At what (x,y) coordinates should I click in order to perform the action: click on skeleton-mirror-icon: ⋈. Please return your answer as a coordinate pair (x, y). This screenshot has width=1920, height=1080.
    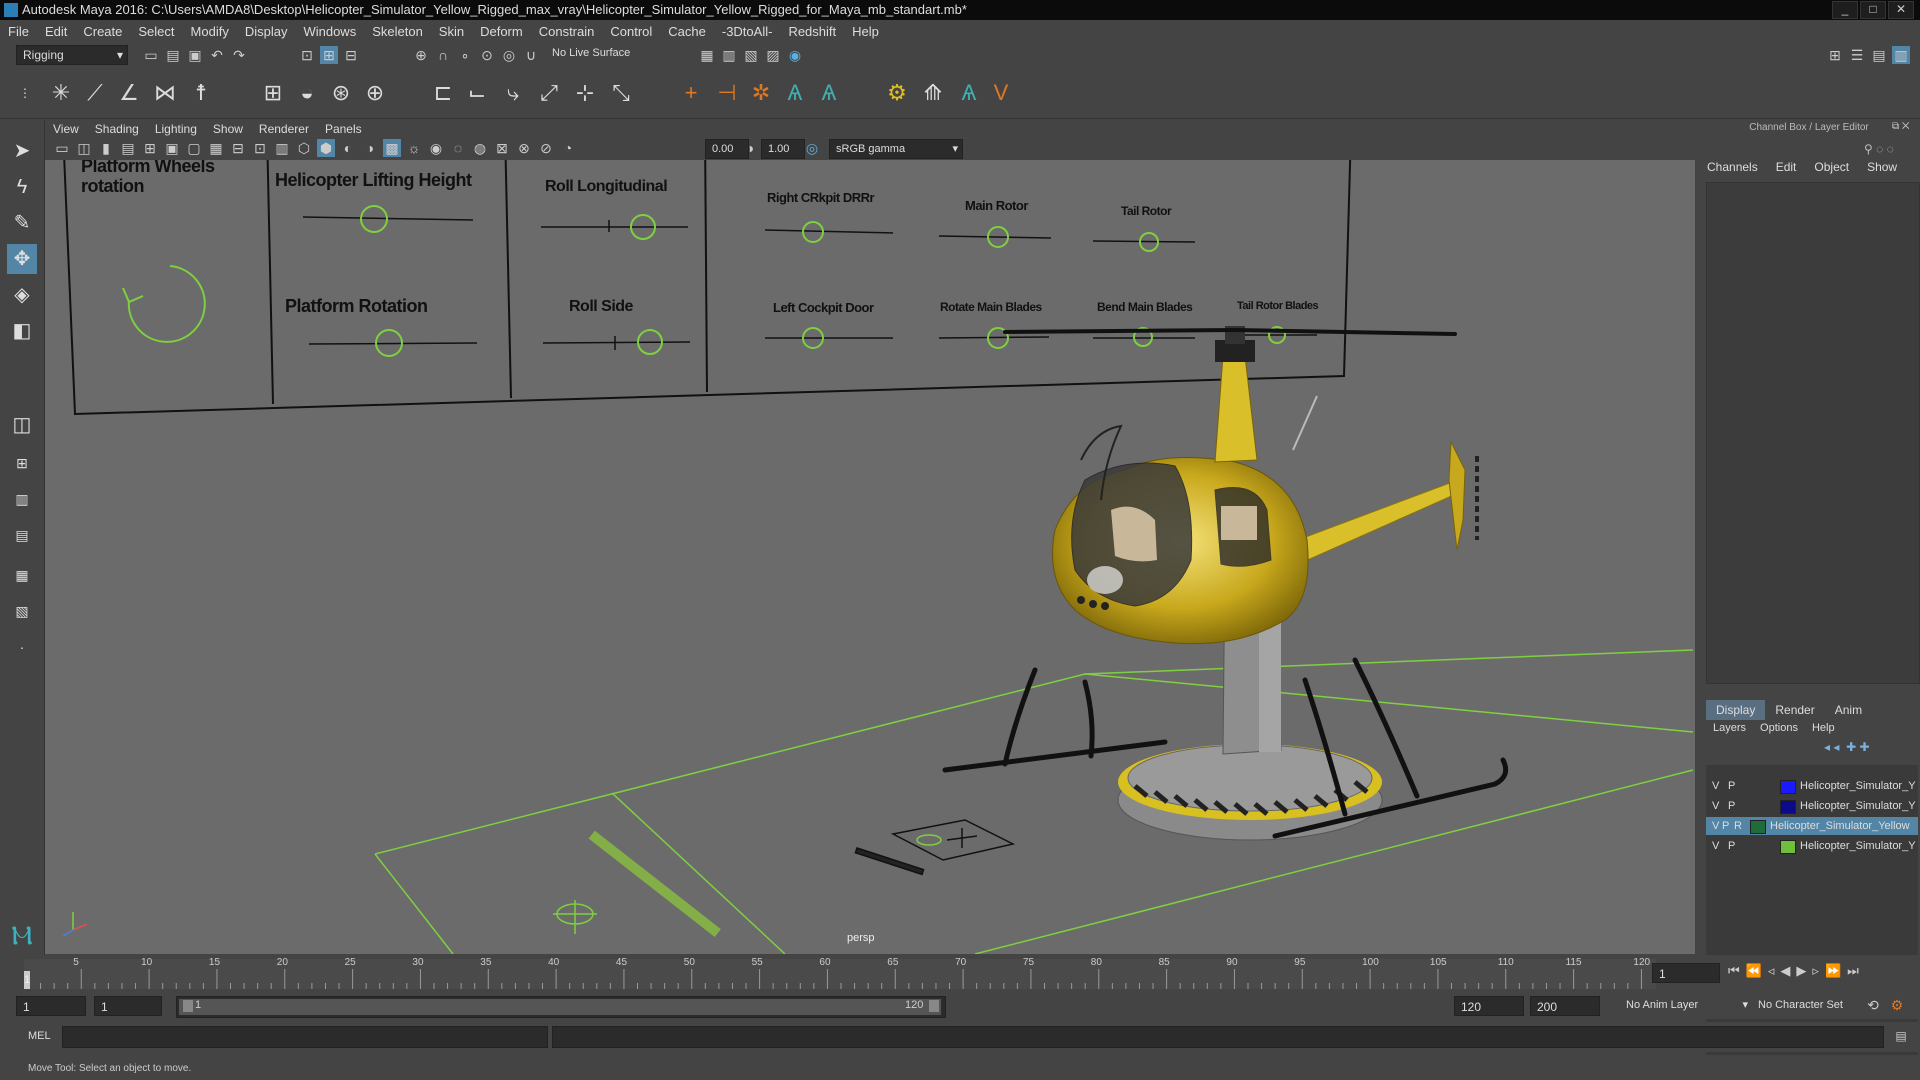
    Looking at the image, I should click on (165, 93).